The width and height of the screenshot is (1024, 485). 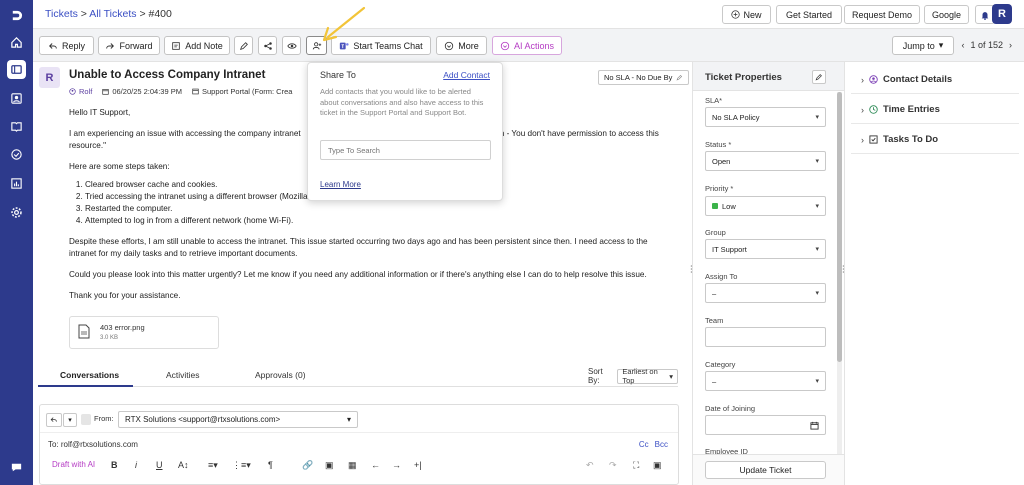 What do you see at coordinates (203, 419) in the screenshot?
I see `from-value: RTX Solutions <support@rtxsolutions.com>` at bounding box center [203, 419].